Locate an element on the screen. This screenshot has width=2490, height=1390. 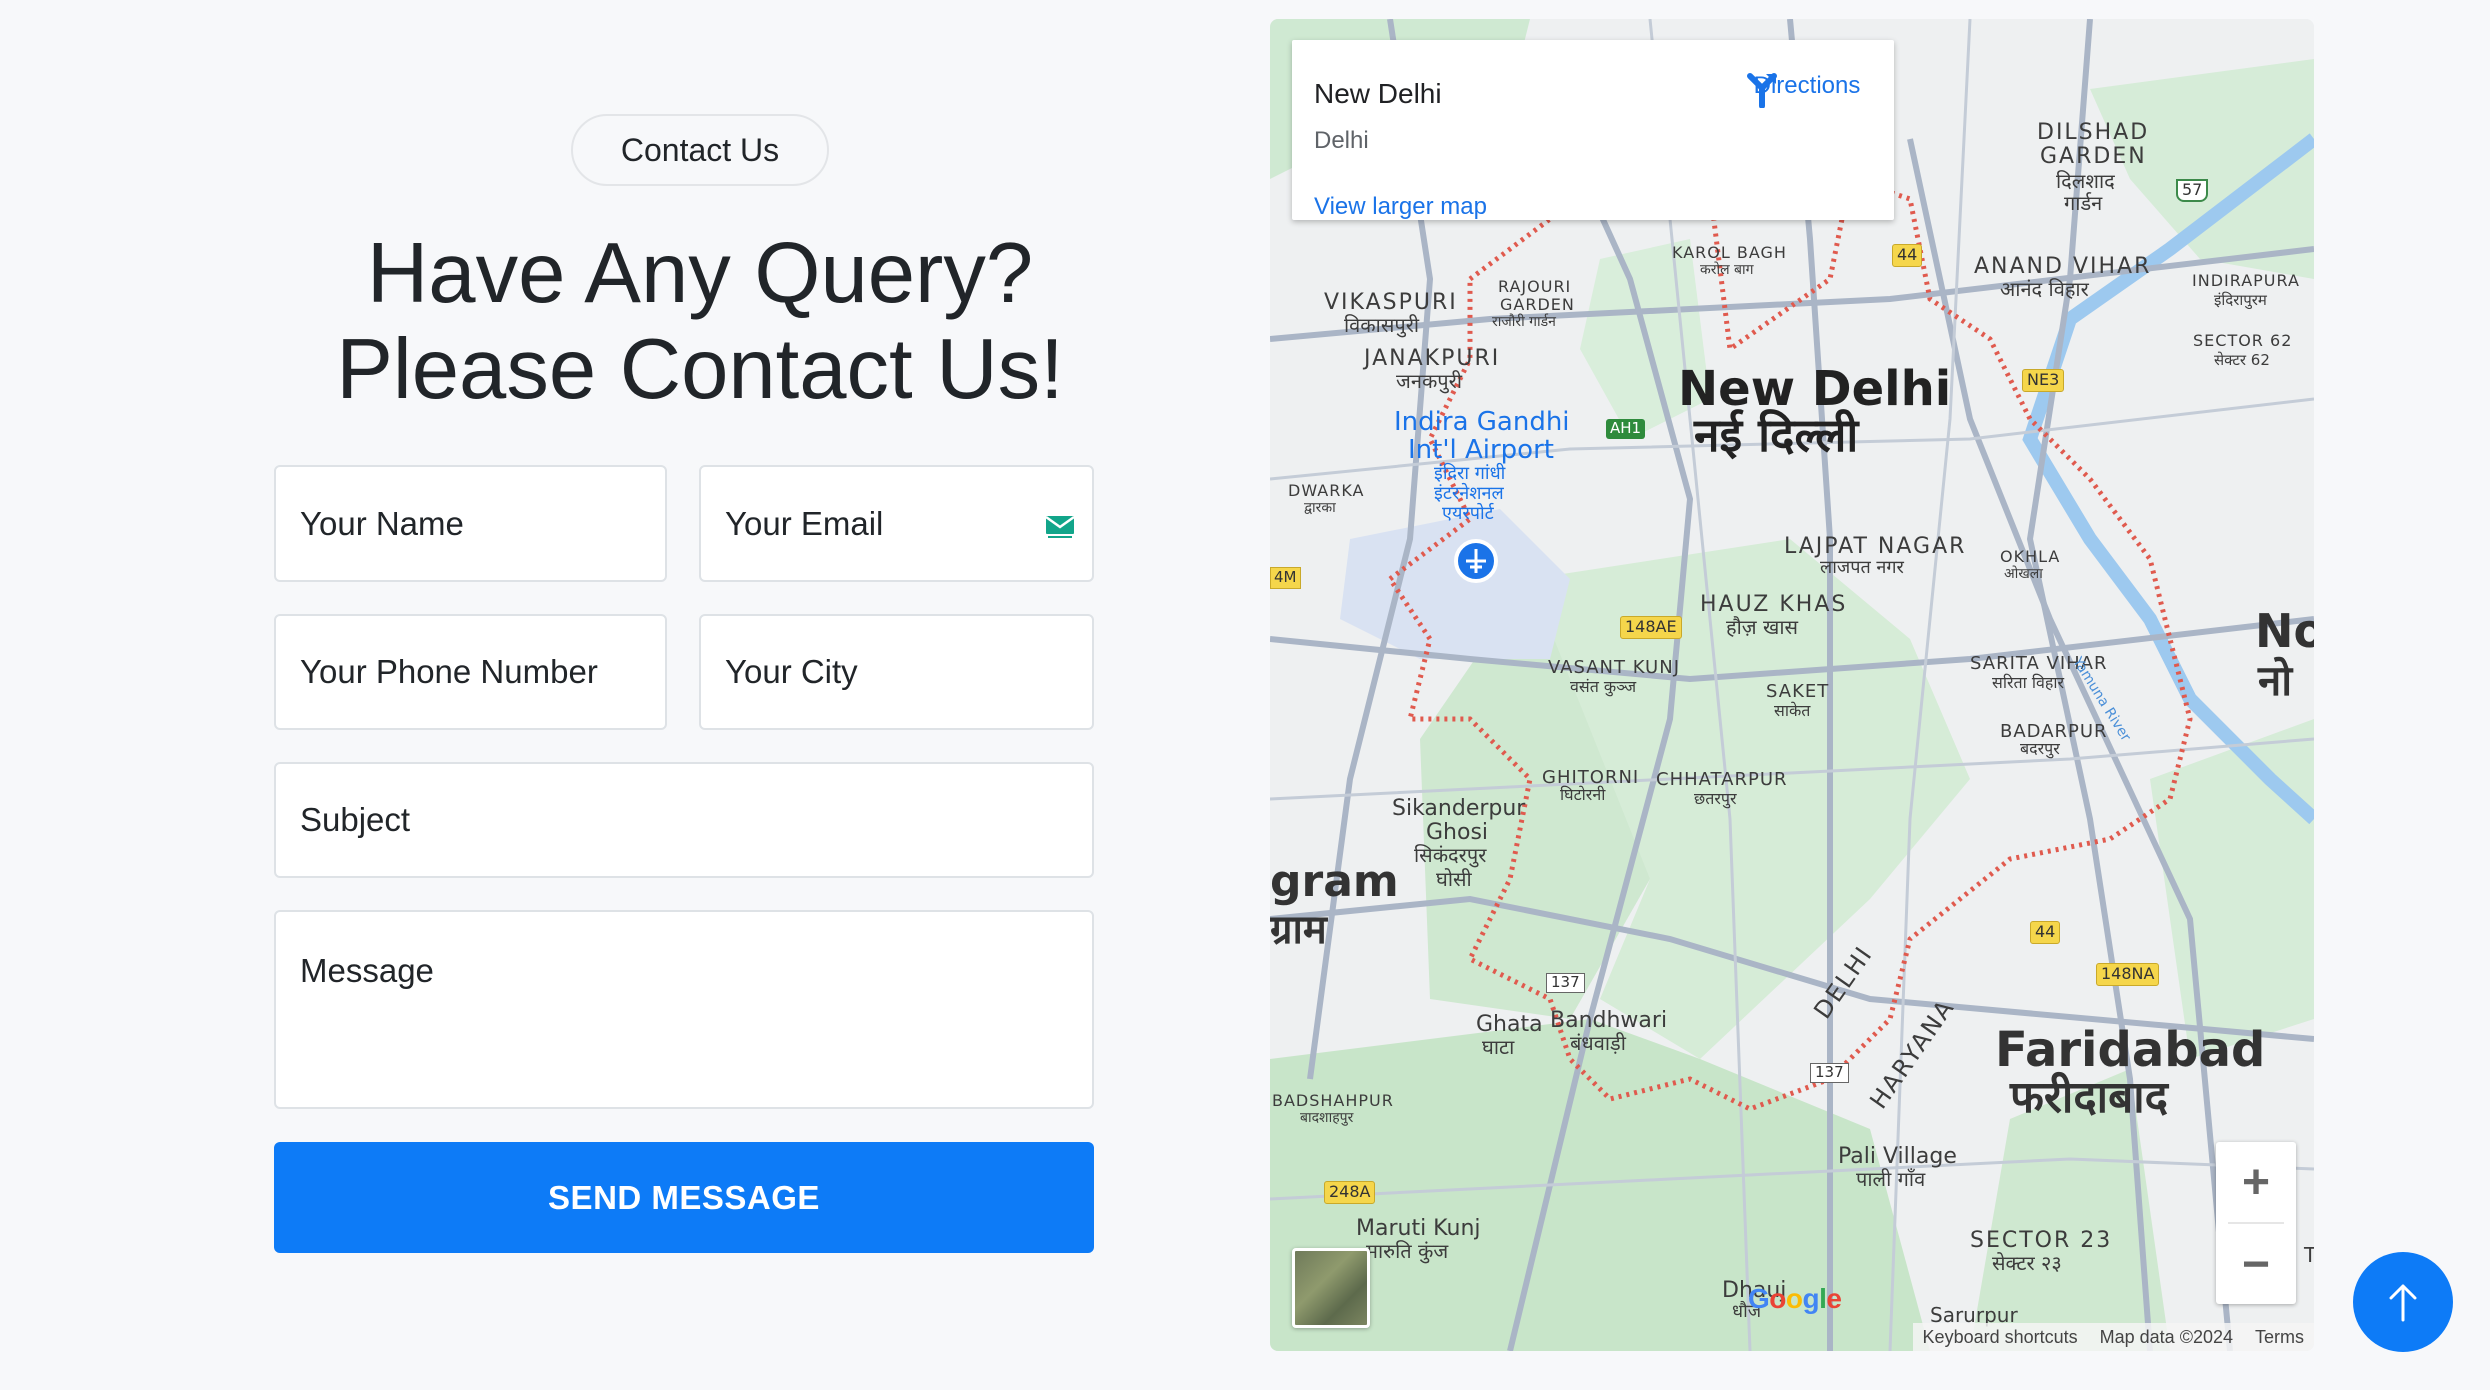
label-sarita-vihar-hindi: सरिता विहार is located at coordinates (2028, 682).